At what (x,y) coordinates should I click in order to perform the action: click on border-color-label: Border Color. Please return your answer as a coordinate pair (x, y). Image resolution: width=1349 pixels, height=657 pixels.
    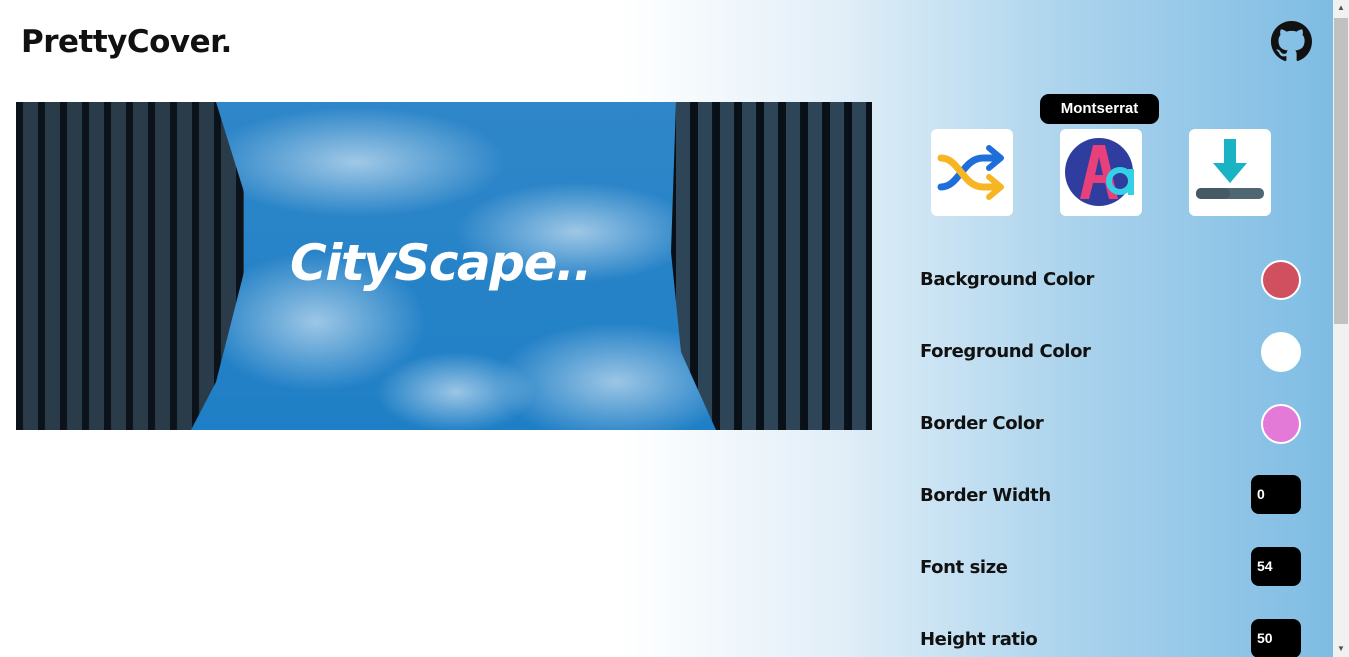
    Looking at the image, I should click on (982, 423).